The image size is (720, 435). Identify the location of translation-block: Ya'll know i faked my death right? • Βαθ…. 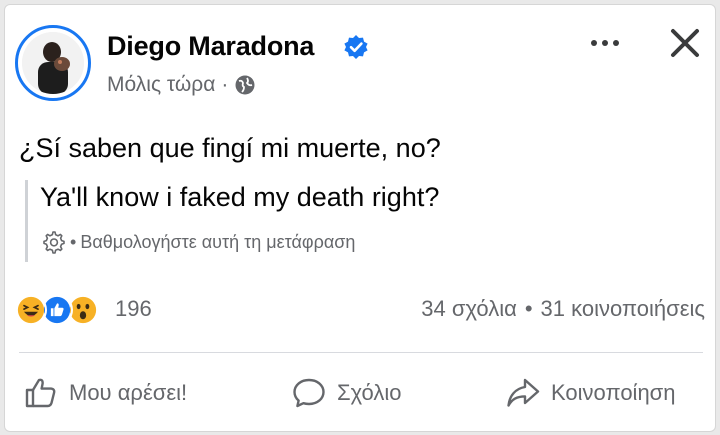
(232, 221).